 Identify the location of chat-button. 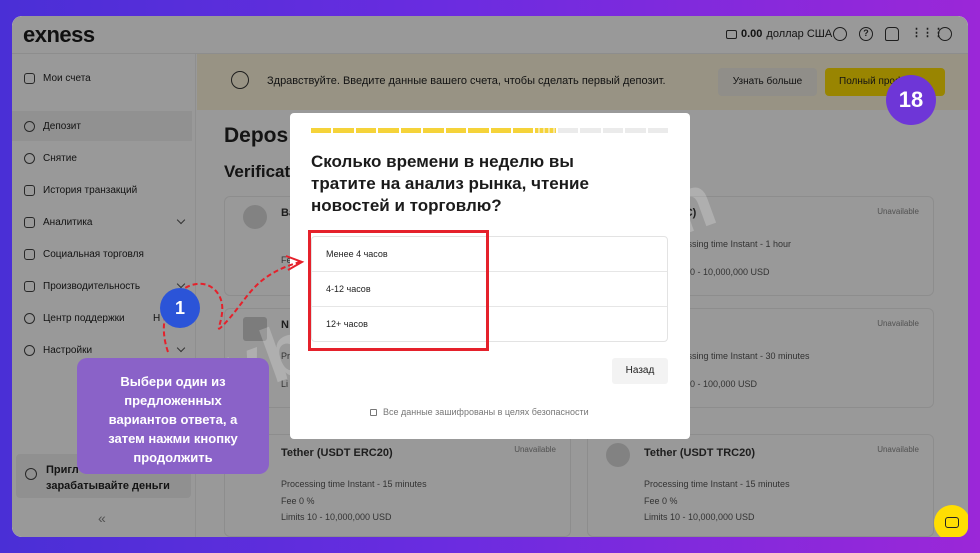
(951, 521).